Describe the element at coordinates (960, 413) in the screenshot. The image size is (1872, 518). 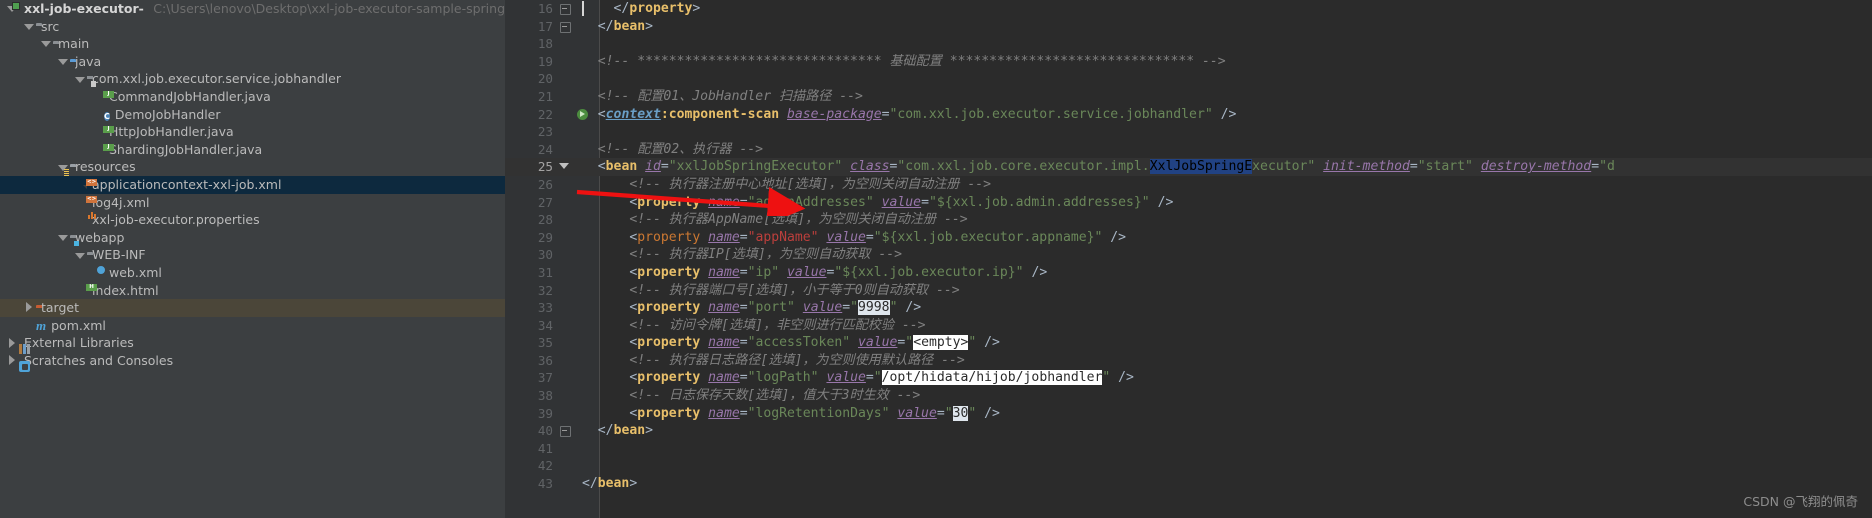
I see `code-token: 30` at that location.